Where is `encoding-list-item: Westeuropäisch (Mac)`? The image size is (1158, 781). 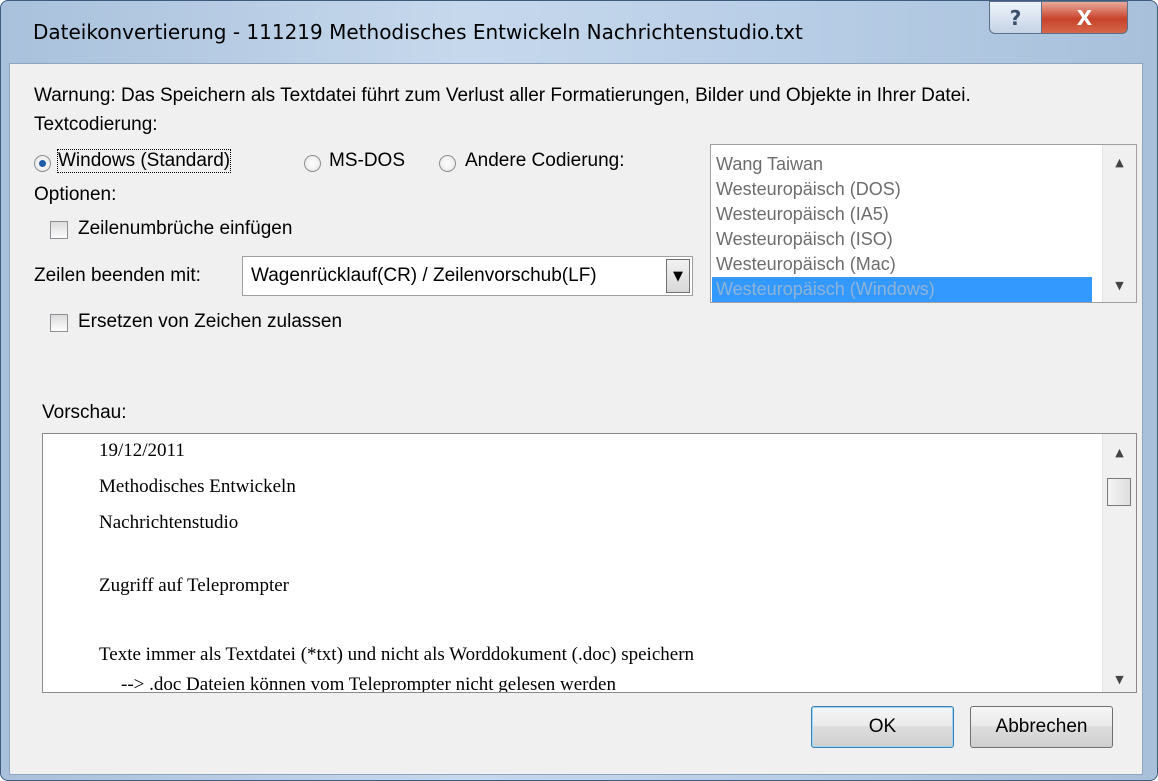
encoding-list-item: Westeuropäisch (Mac) is located at coordinates (902, 264).